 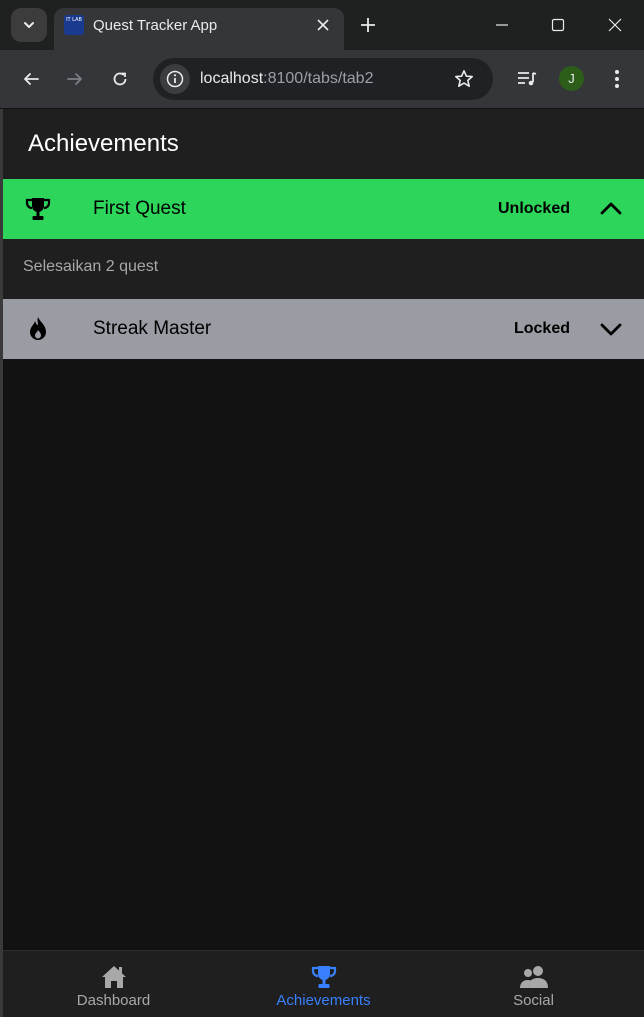 I want to click on profile-avatar: J, so click(x=571, y=78).